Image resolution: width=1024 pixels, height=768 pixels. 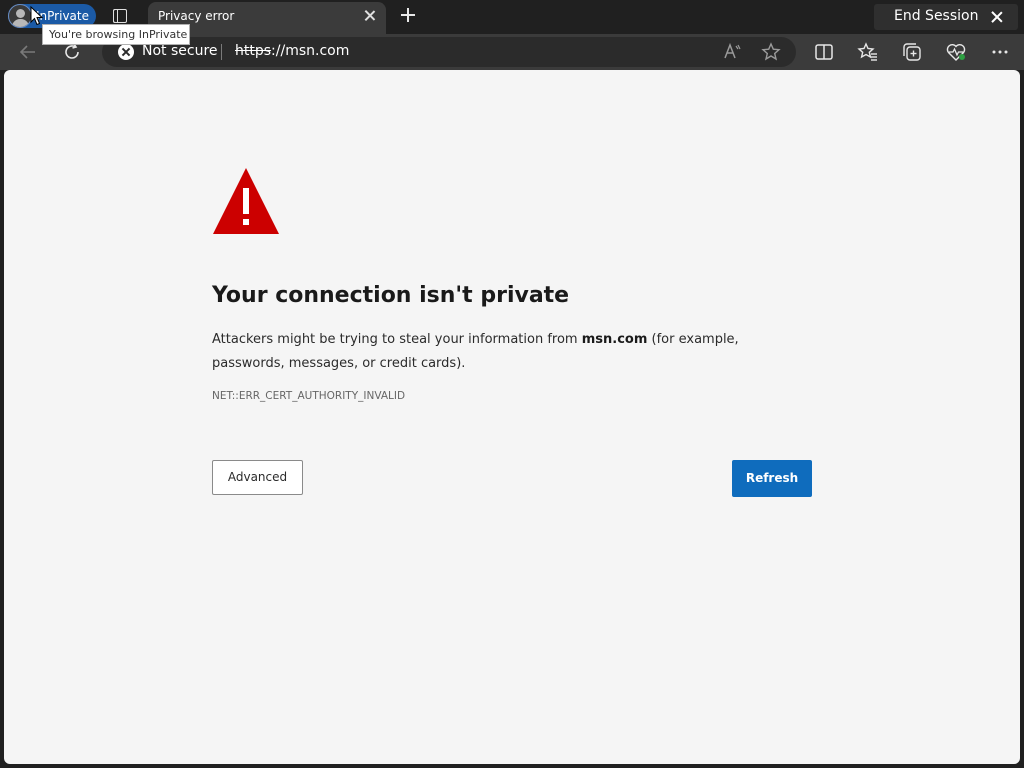 I want to click on address-divider, so click(x=221, y=52).